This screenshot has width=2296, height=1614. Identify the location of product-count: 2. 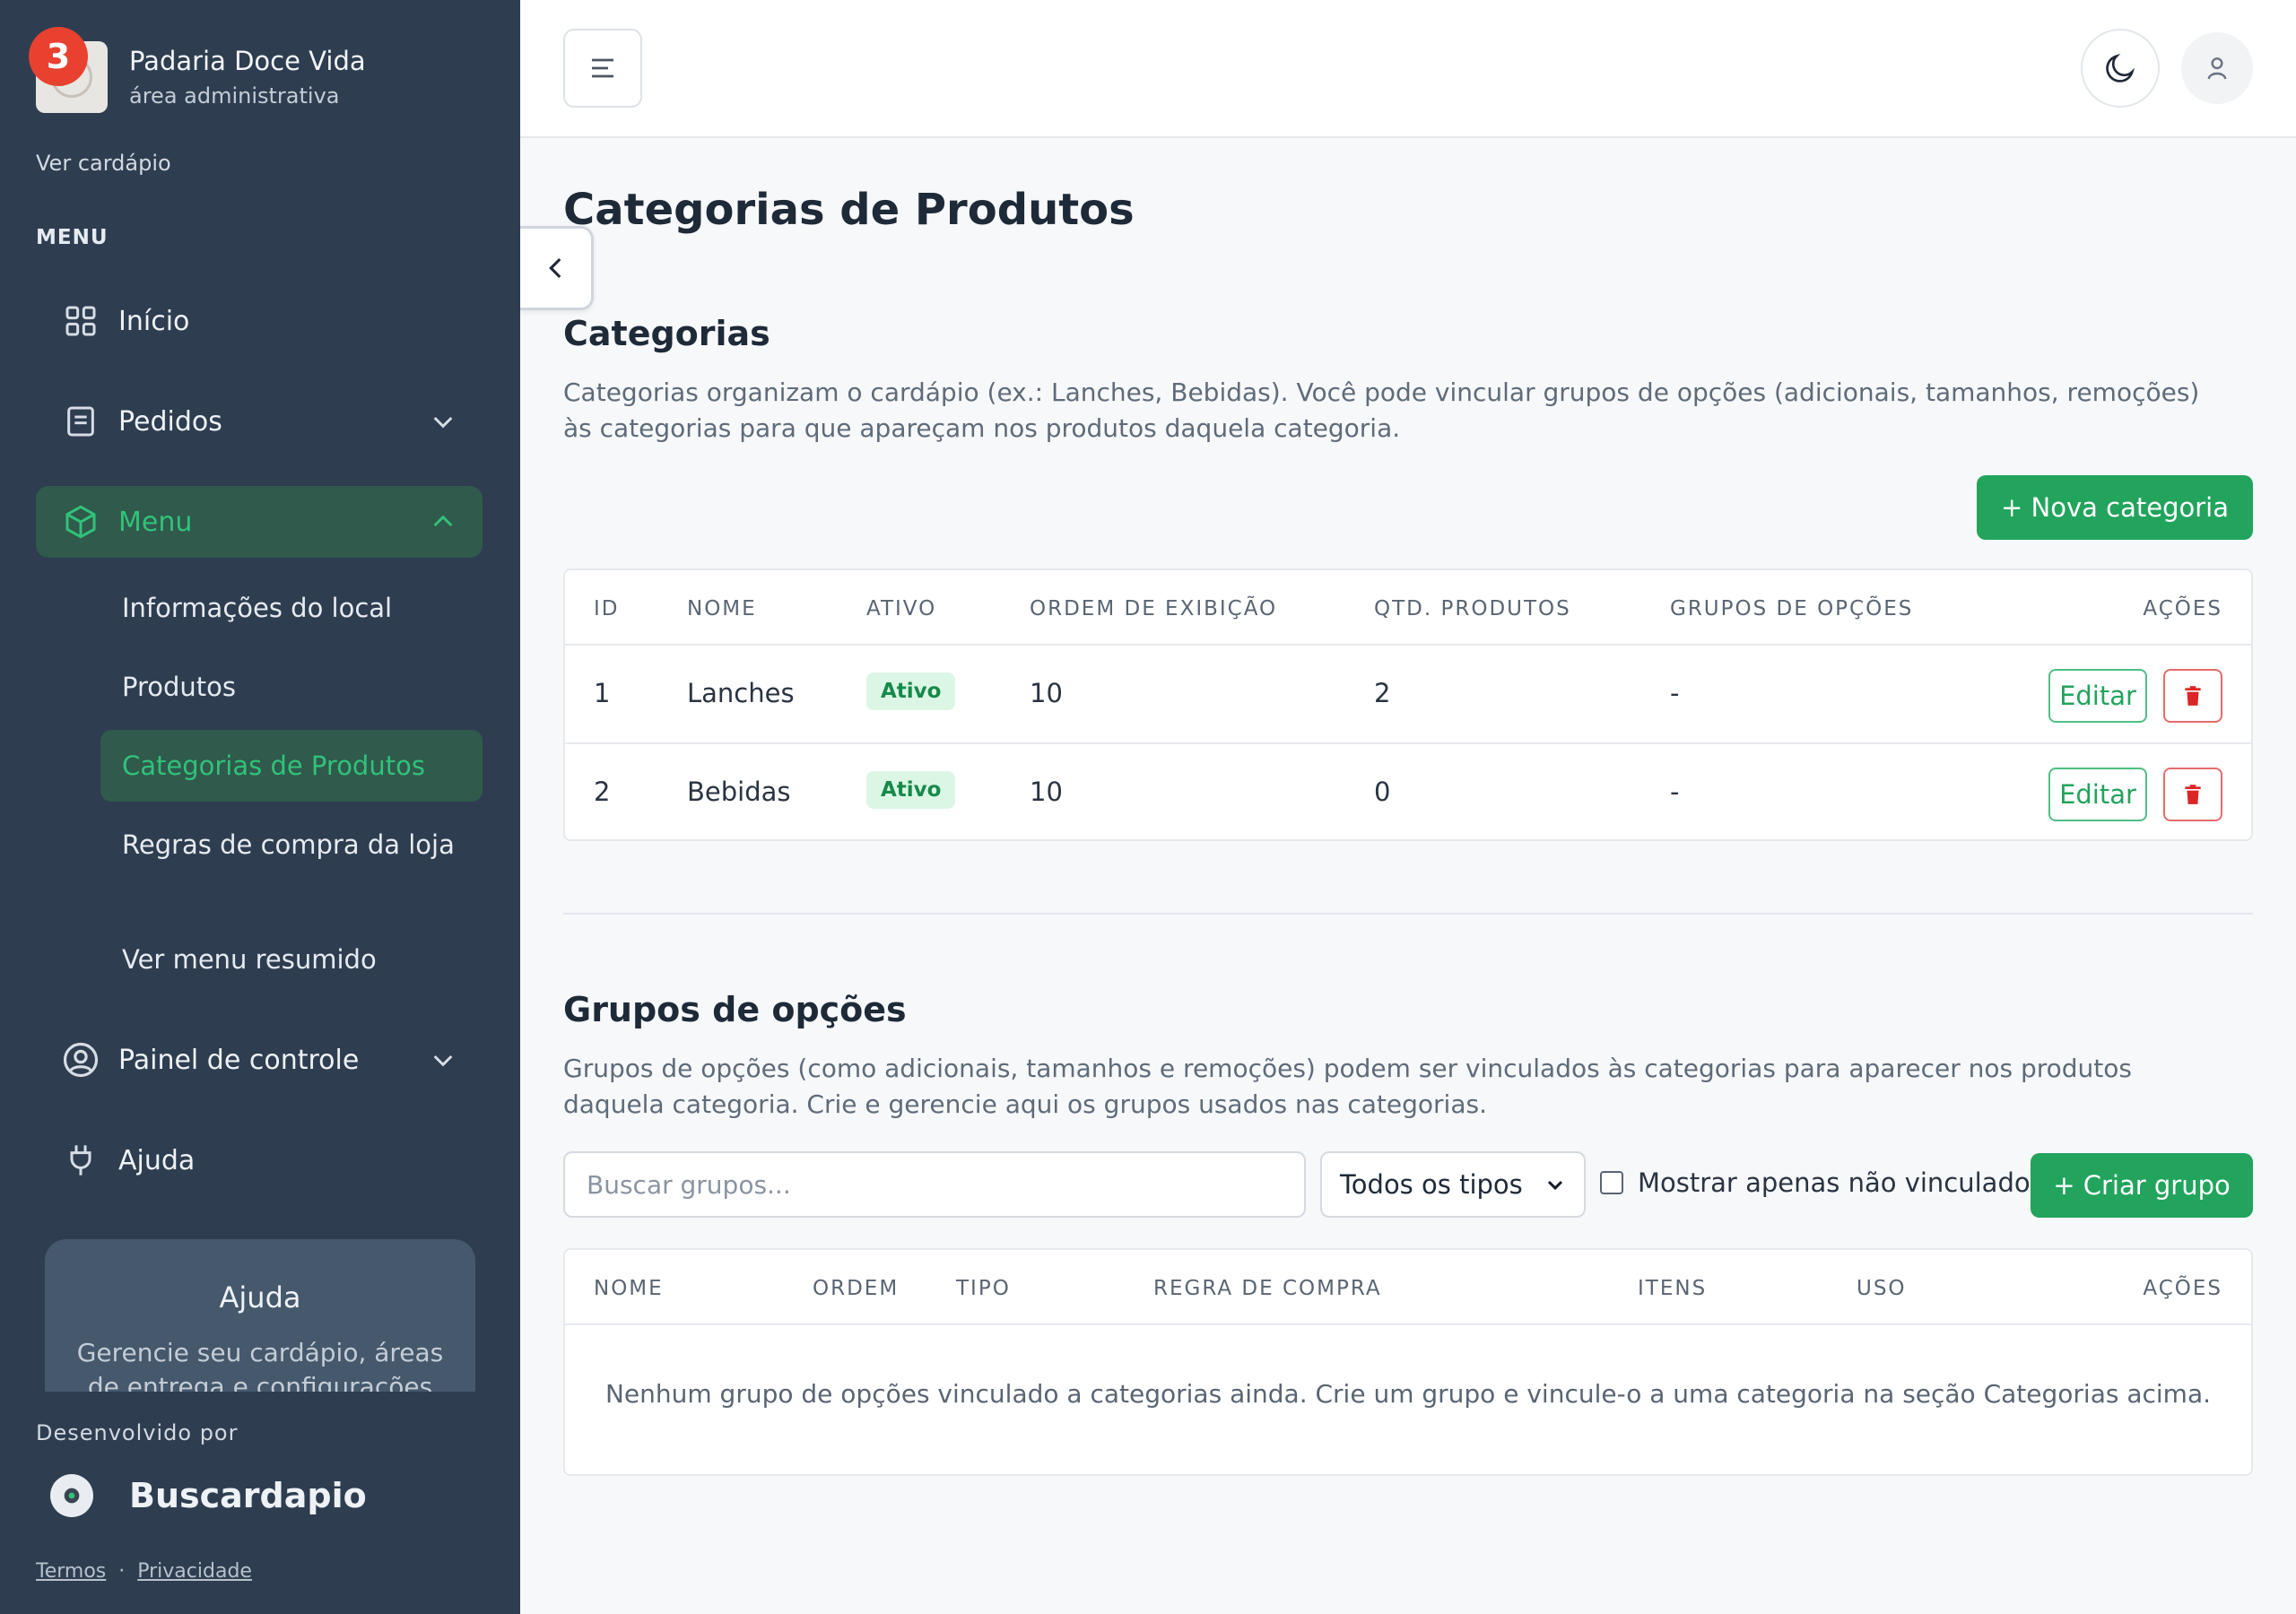
(1382, 693).